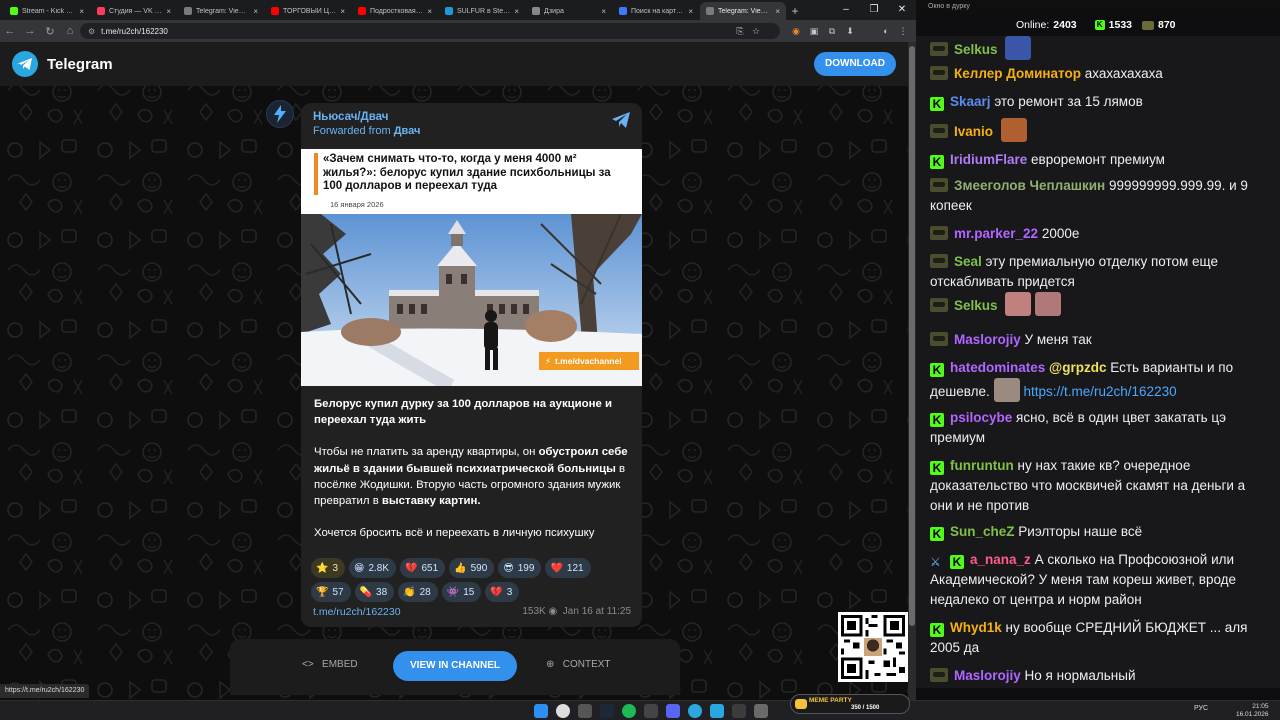  Describe the element at coordinates (832, 31) in the screenshot. I see `extensions-puzzle-icon: ⧉` at that location.